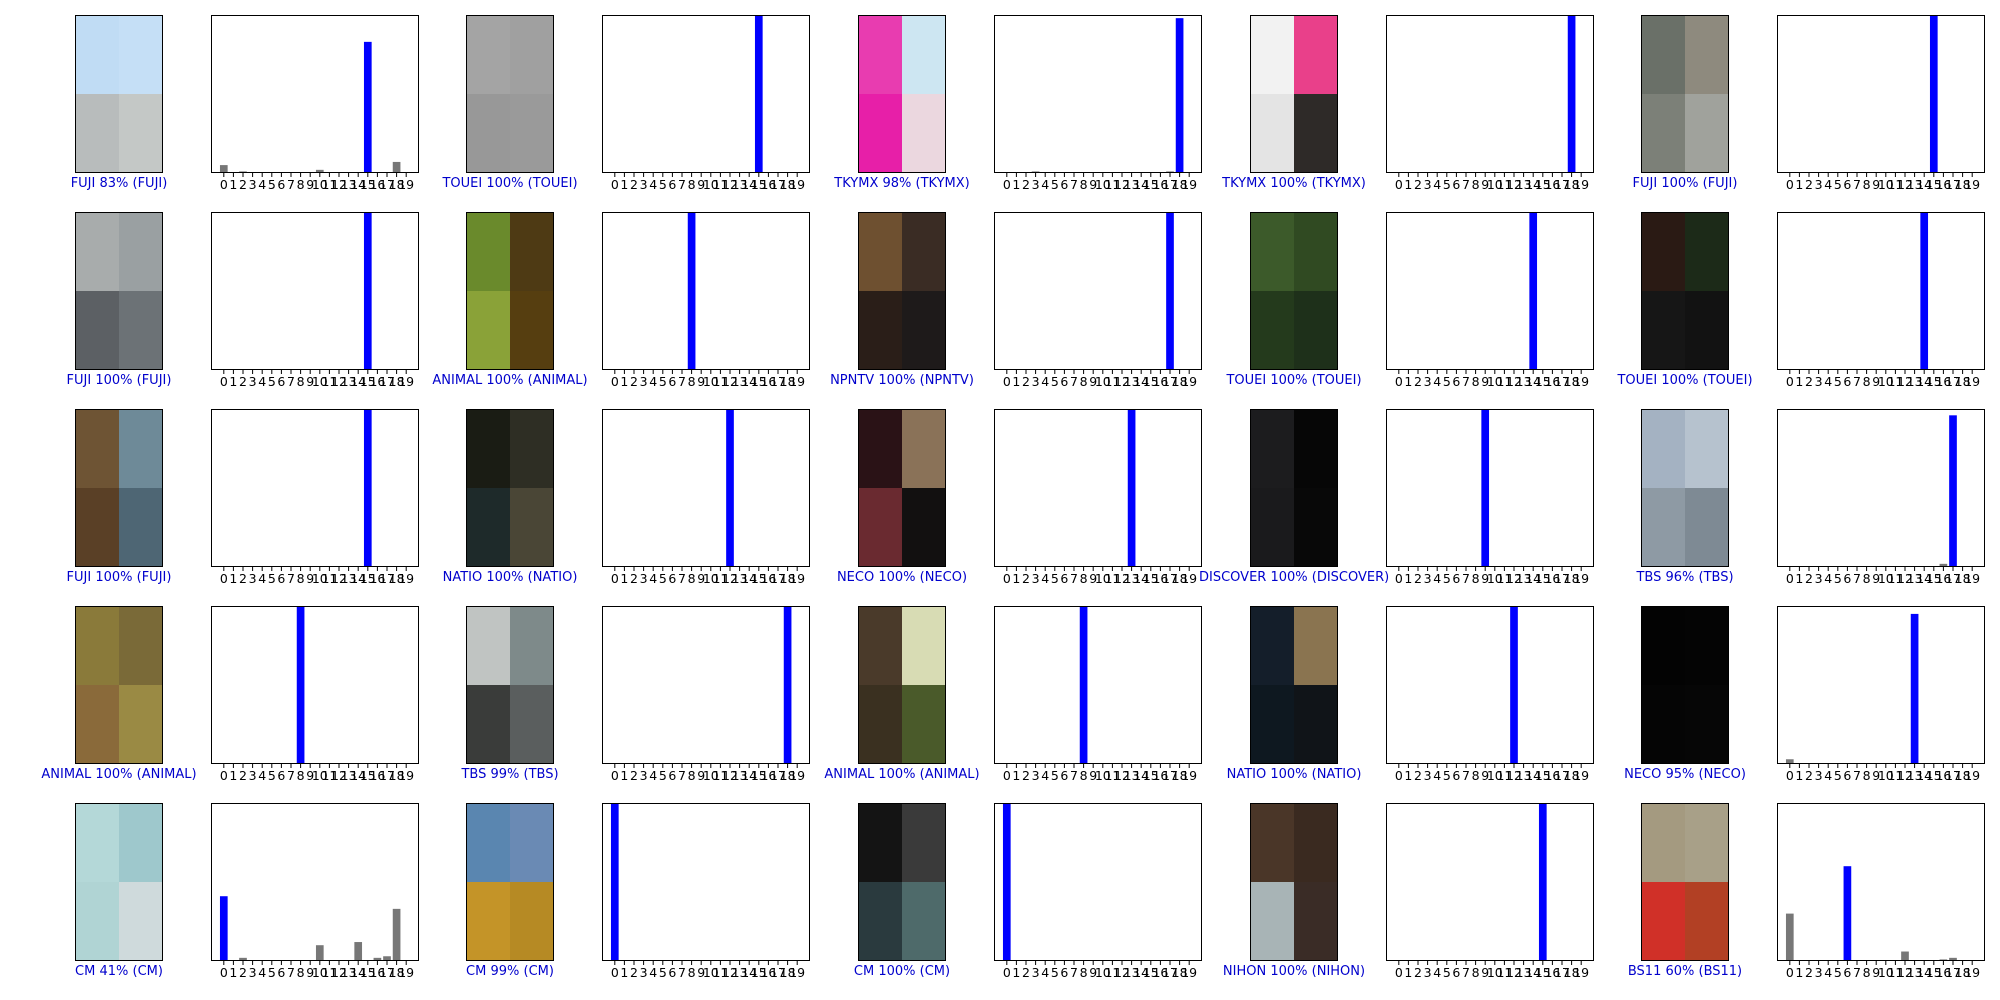  What do you see at coordinates (1294, 380) in the screenshot?
I see `prediction-caption: TOUEI 100% (TOUEI)` at bounding box center [1294, 380].